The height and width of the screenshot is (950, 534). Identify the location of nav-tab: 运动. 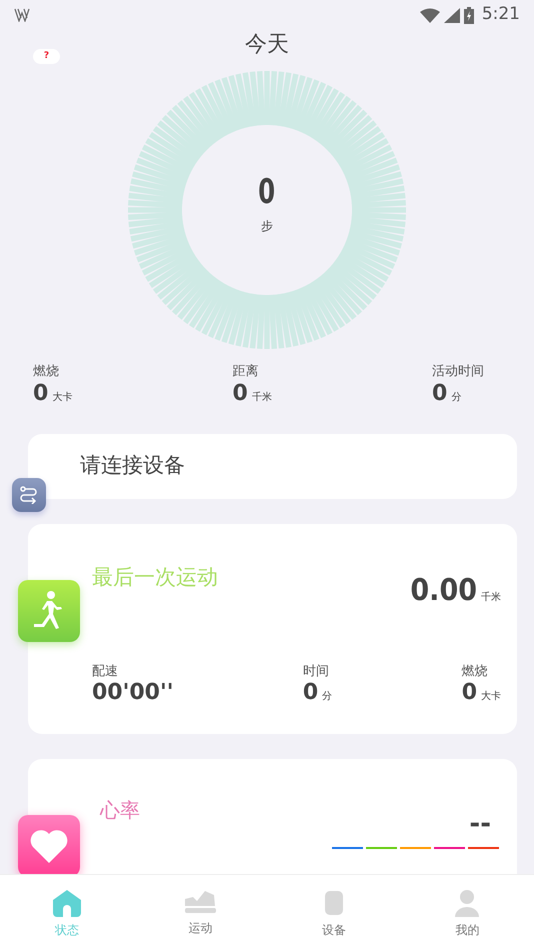
(200, 912).